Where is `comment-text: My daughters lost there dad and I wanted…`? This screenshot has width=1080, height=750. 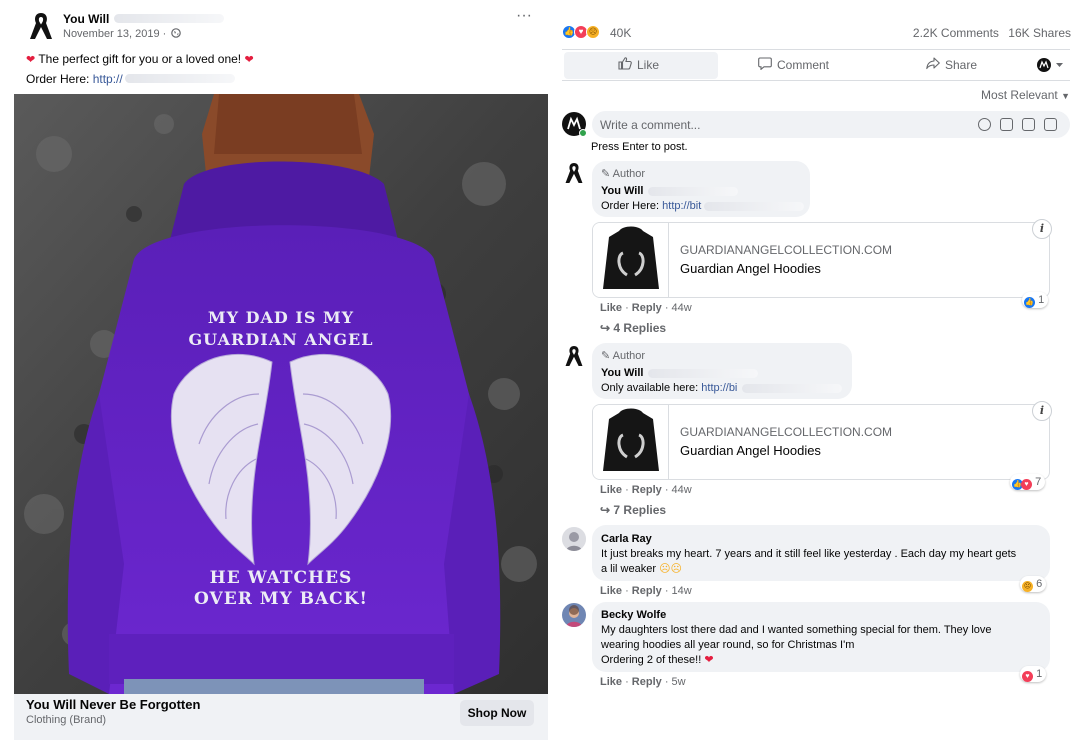
comment-text: My daughters lost there dad and I wanted… is located at coordinates (796, 645).